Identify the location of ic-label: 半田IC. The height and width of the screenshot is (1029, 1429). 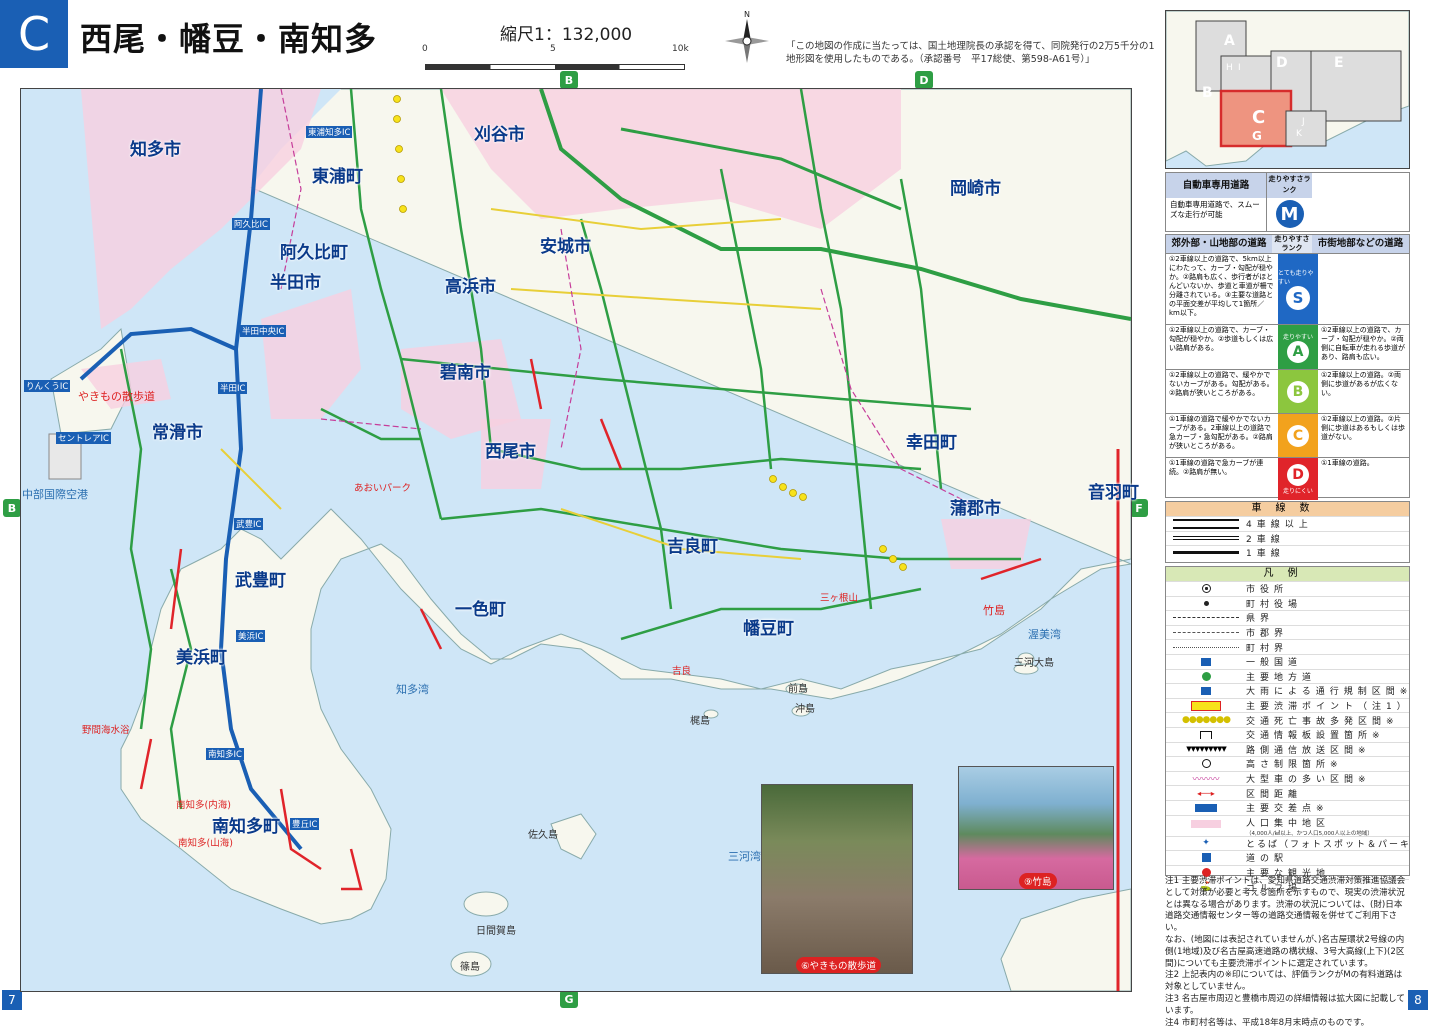
(233, 388).